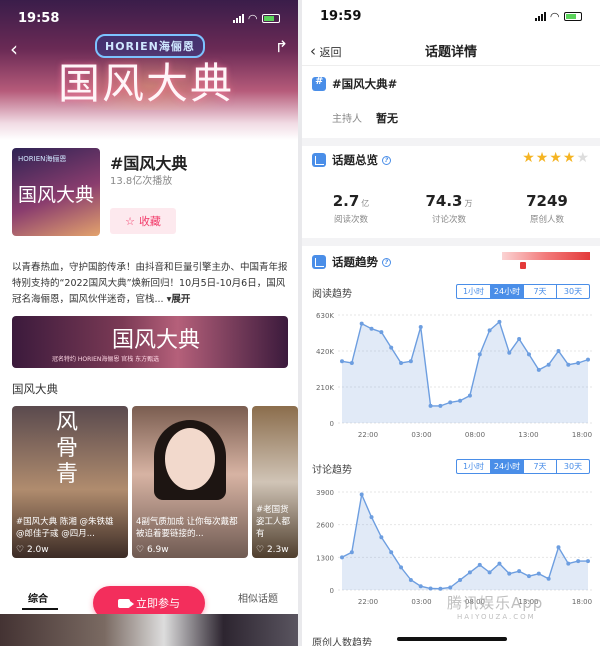  I want to click on stat-value: 2.7, so click(346, 201).